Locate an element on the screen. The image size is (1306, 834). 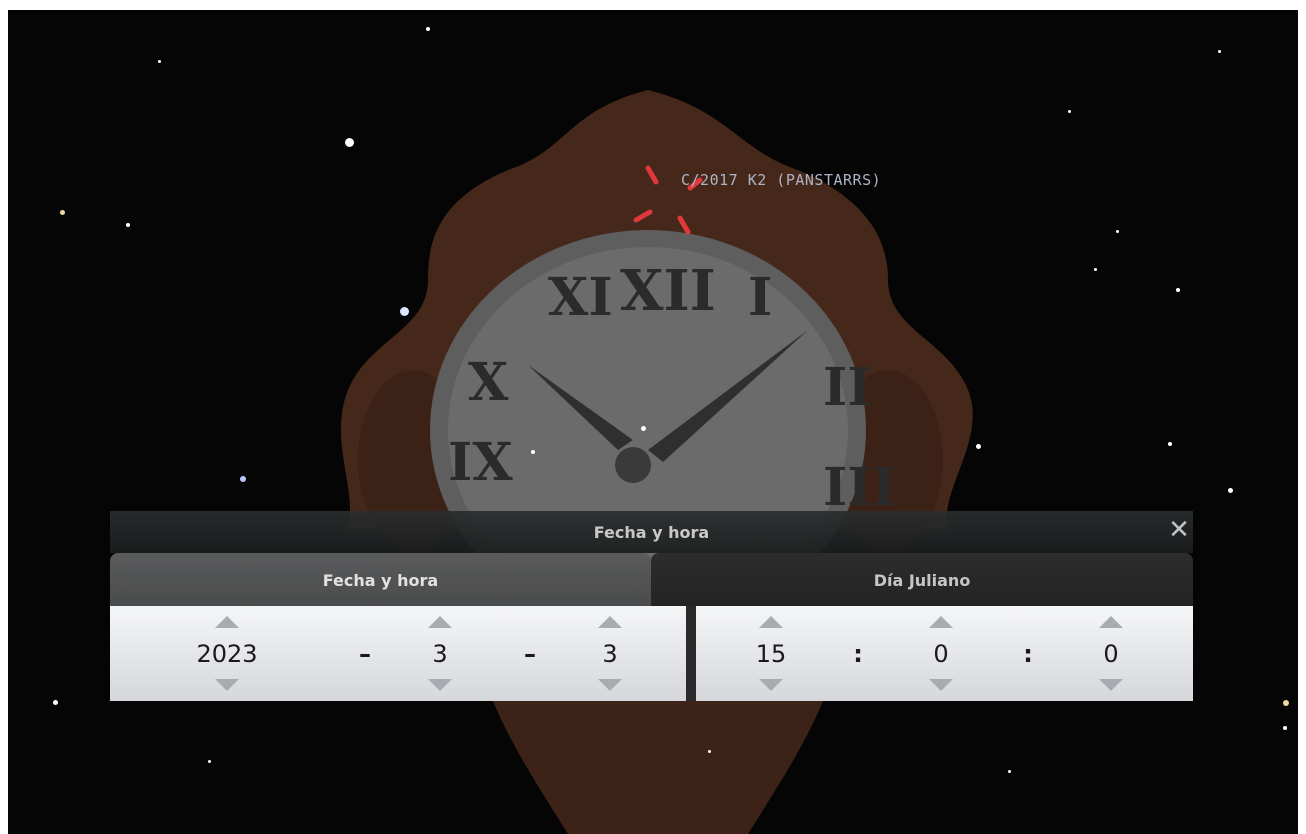
hour-value: 15 is located at coordinates (771, 654).